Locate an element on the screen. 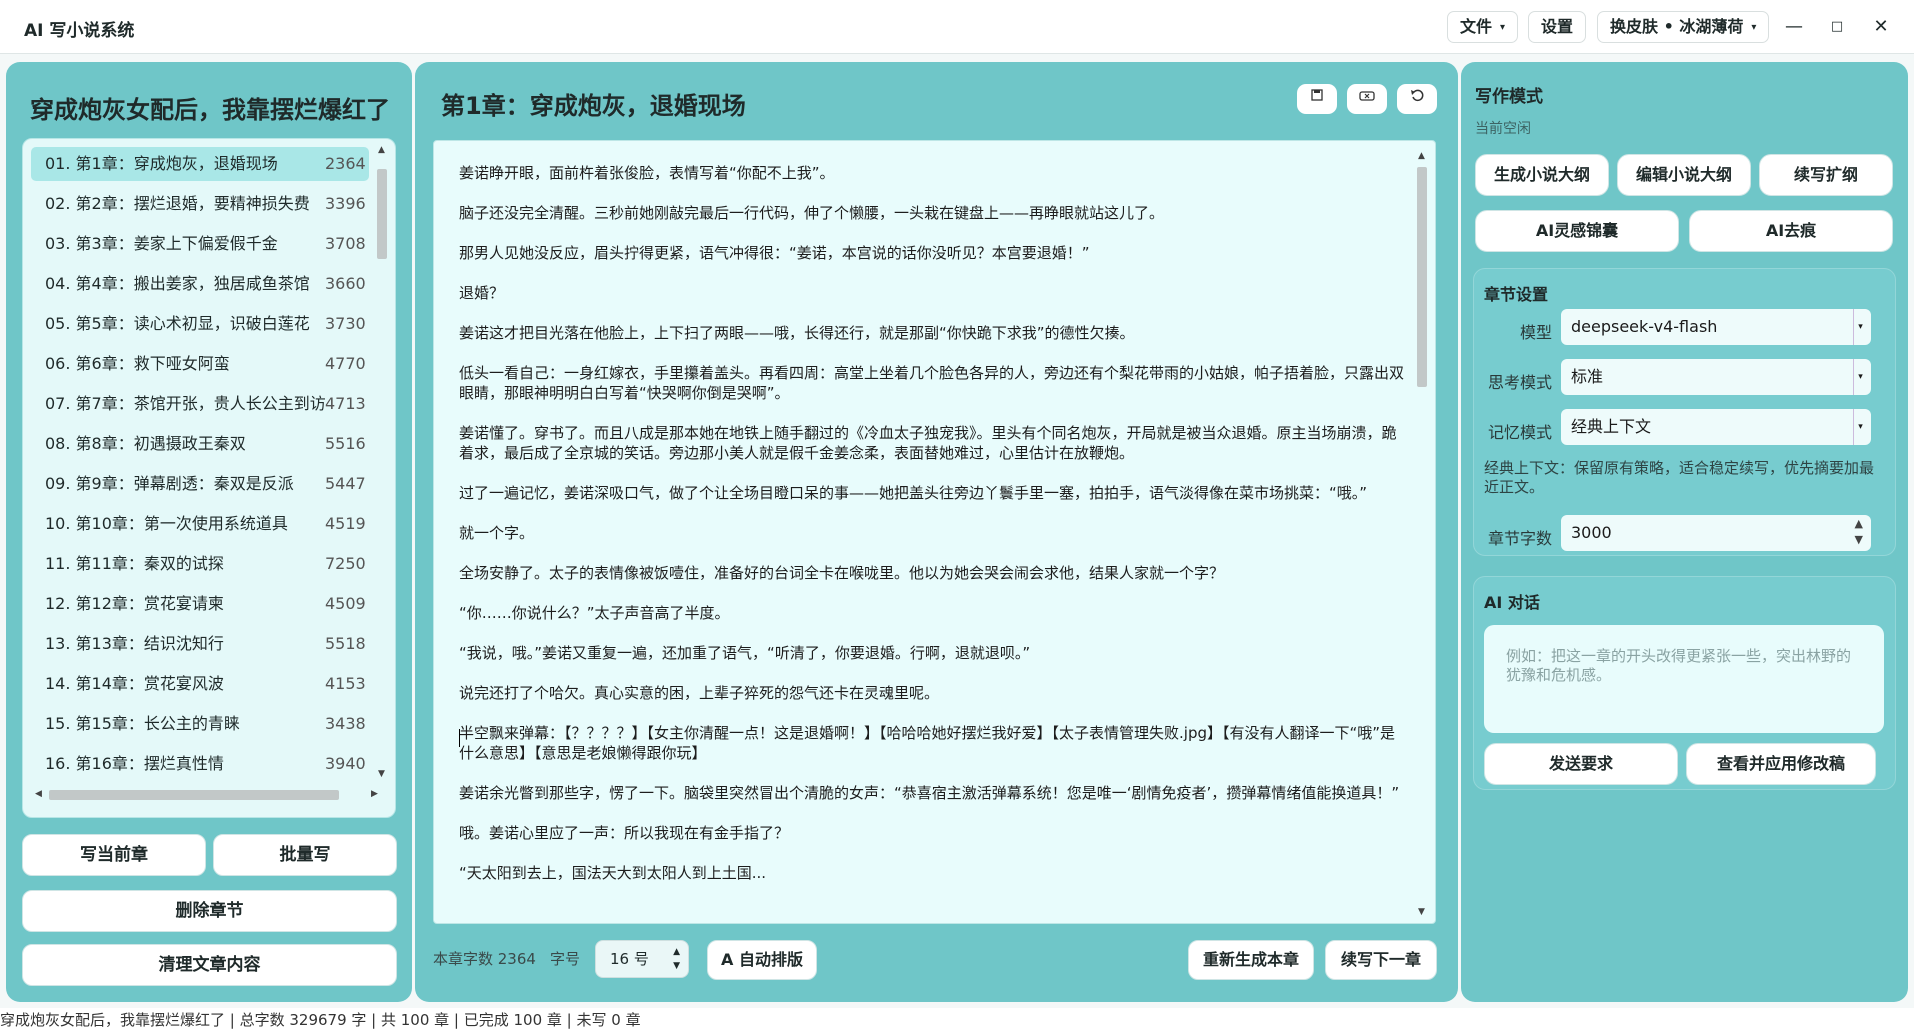 Image resolution: width=1914 pixels, height=1032 pixels. paragraph: 说完还打了个哈欠。真心实意的困，上辈子猝死的怨气还卡在灵魂里呢。 is located at coordinates (699, 693).